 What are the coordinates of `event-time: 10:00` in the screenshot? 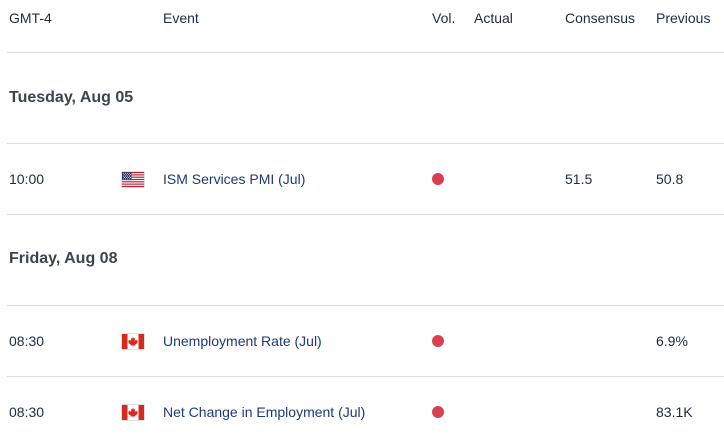 It's located at (27, 179).